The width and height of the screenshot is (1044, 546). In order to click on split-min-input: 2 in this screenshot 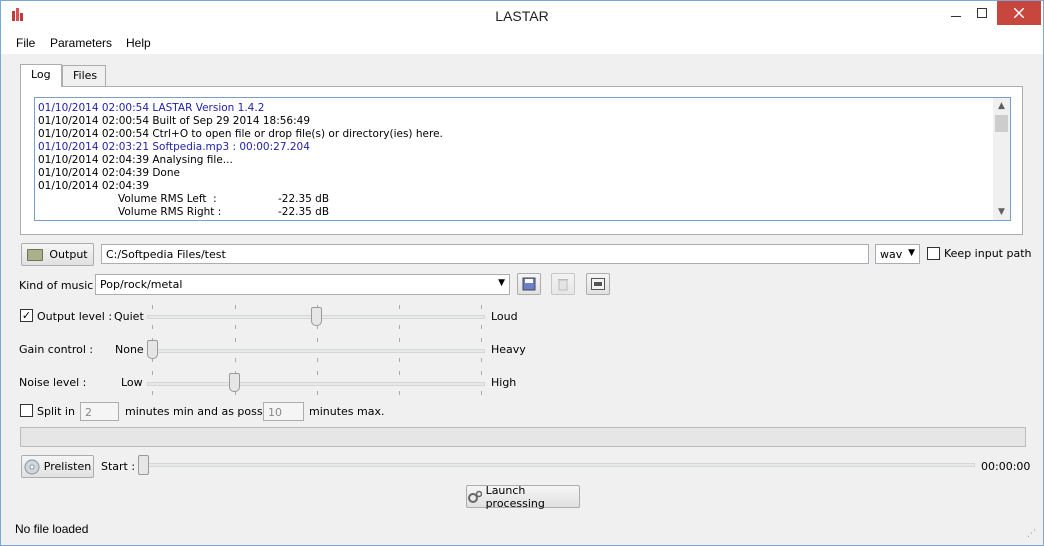, I will do `click(99, 411)`.